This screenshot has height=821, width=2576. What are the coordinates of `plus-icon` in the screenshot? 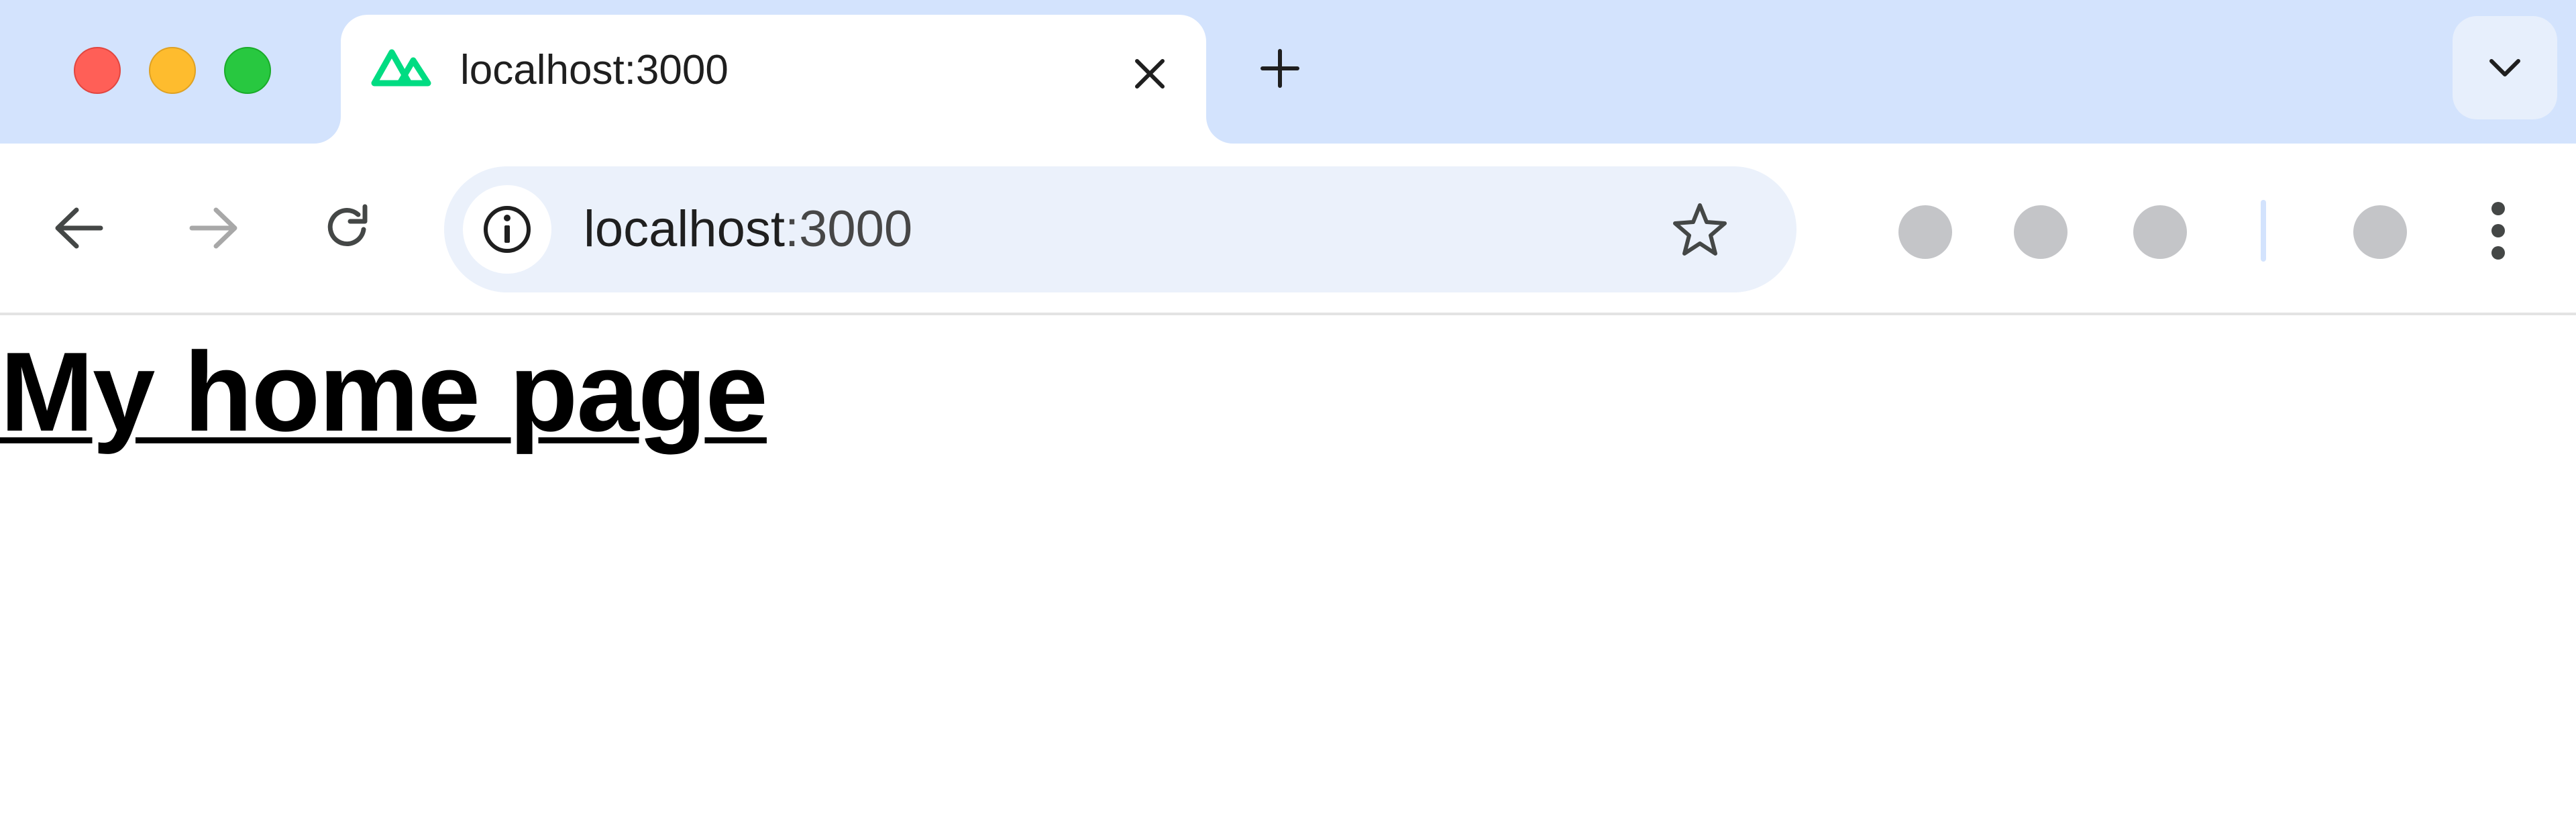 It's located at (1279, 68).